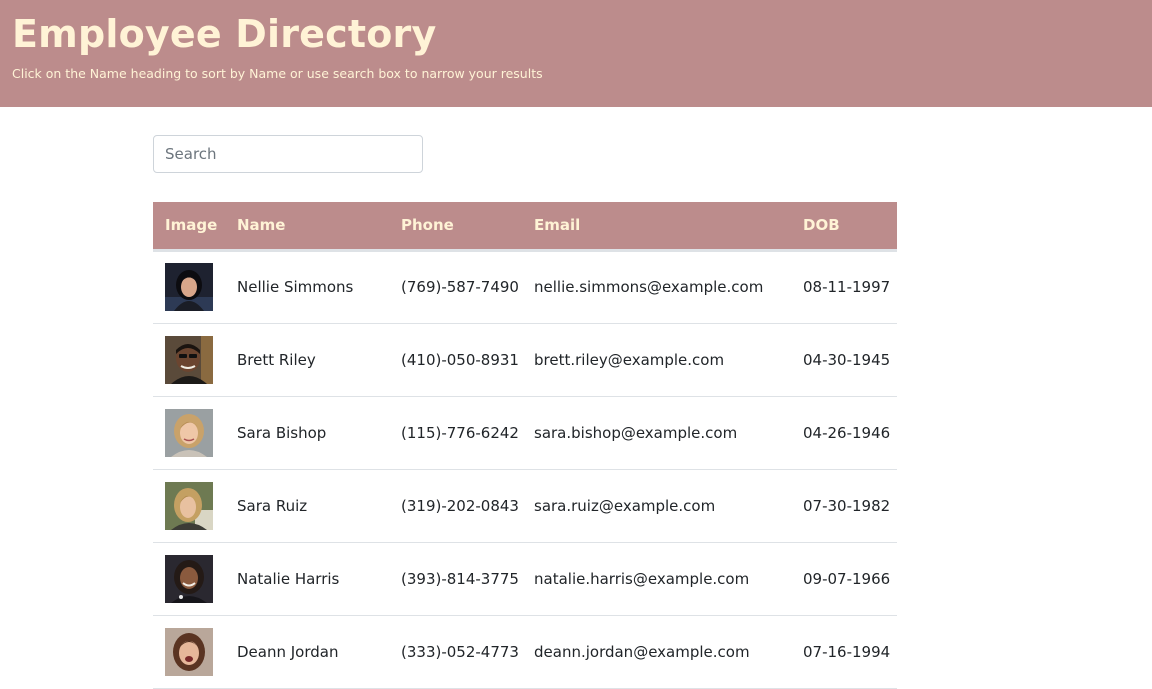 This screenshot has width=1152, height=689. What do you see at coordinates (455, 506) in the screenshot?
I see `phone-cell: (319)-202-0843` at bounding box center [455, 506].